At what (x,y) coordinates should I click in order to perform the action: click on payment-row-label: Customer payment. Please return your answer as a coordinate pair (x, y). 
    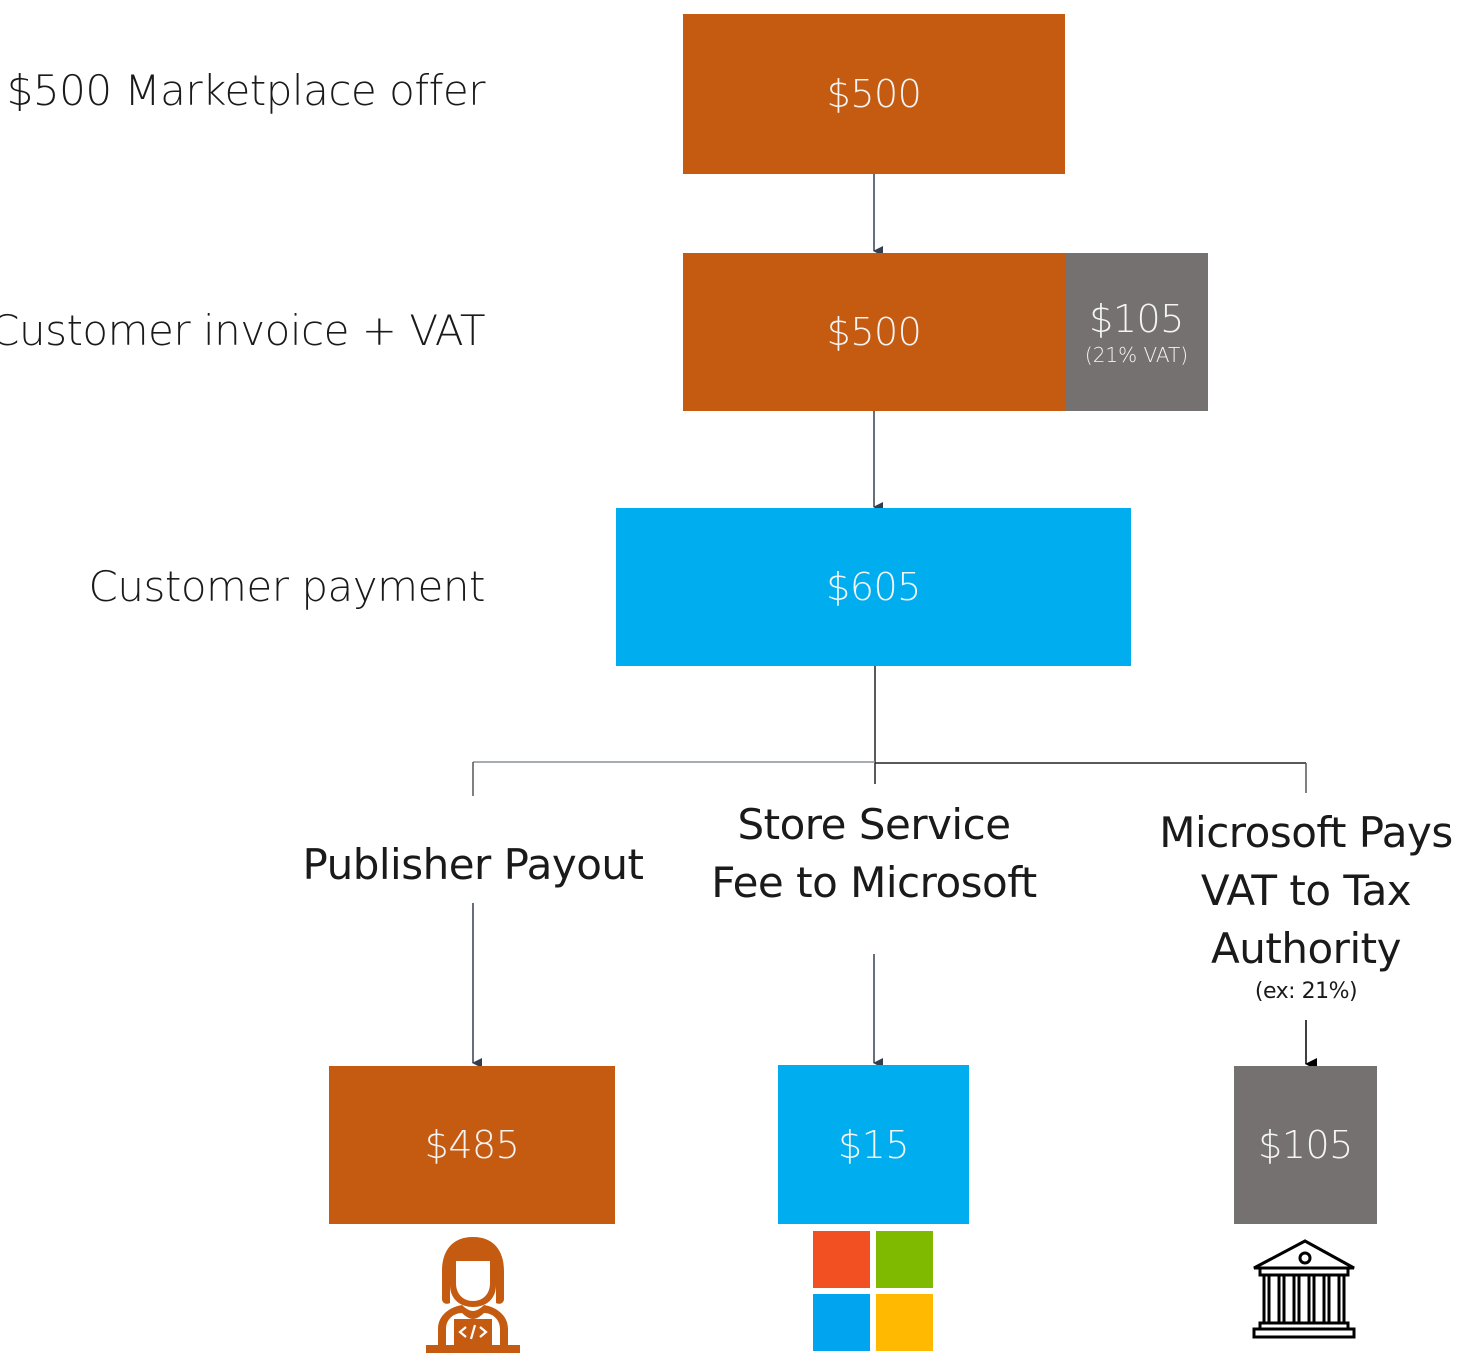
    Looking at the image, I should click on (287, 586).